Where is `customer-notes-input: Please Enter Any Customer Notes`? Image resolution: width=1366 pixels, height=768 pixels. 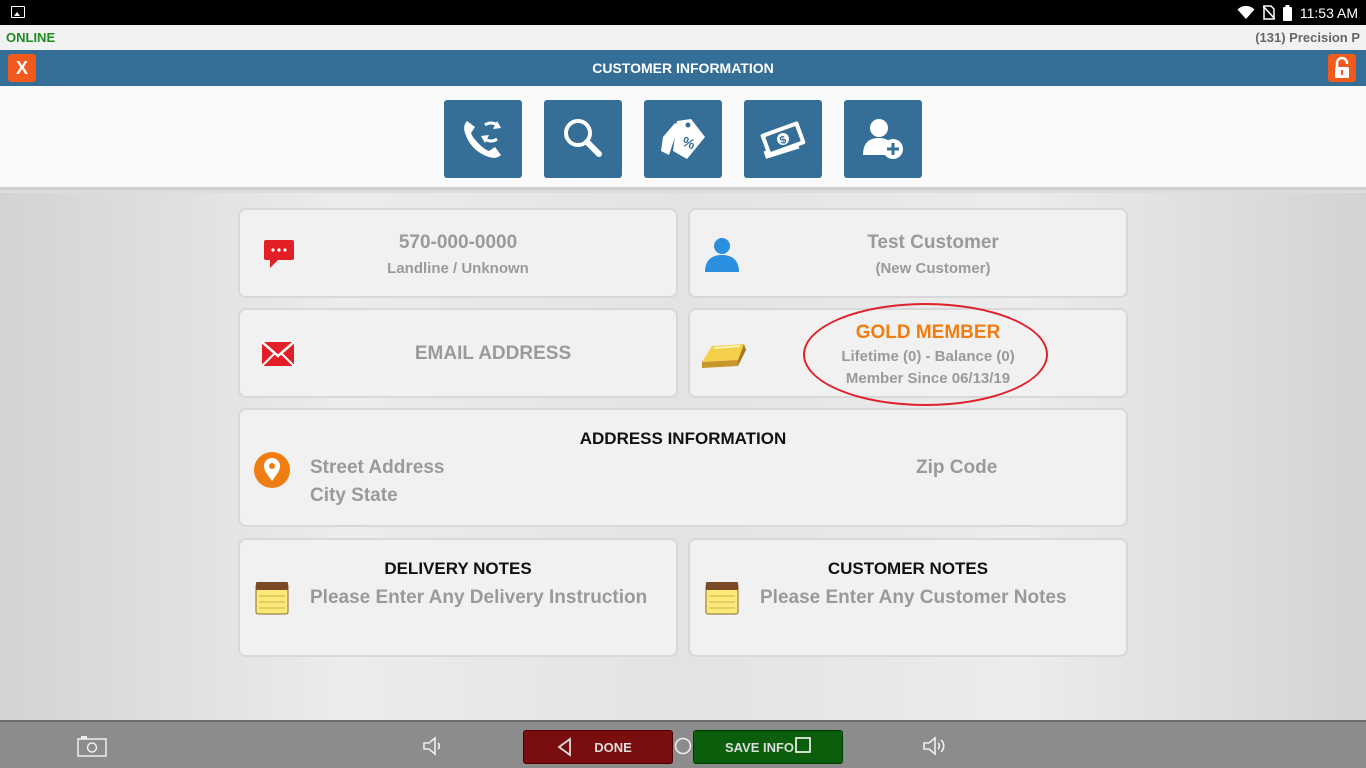
customer-notes-input: Please Enter Any Customer Notes is located at coordinates (913, 598).